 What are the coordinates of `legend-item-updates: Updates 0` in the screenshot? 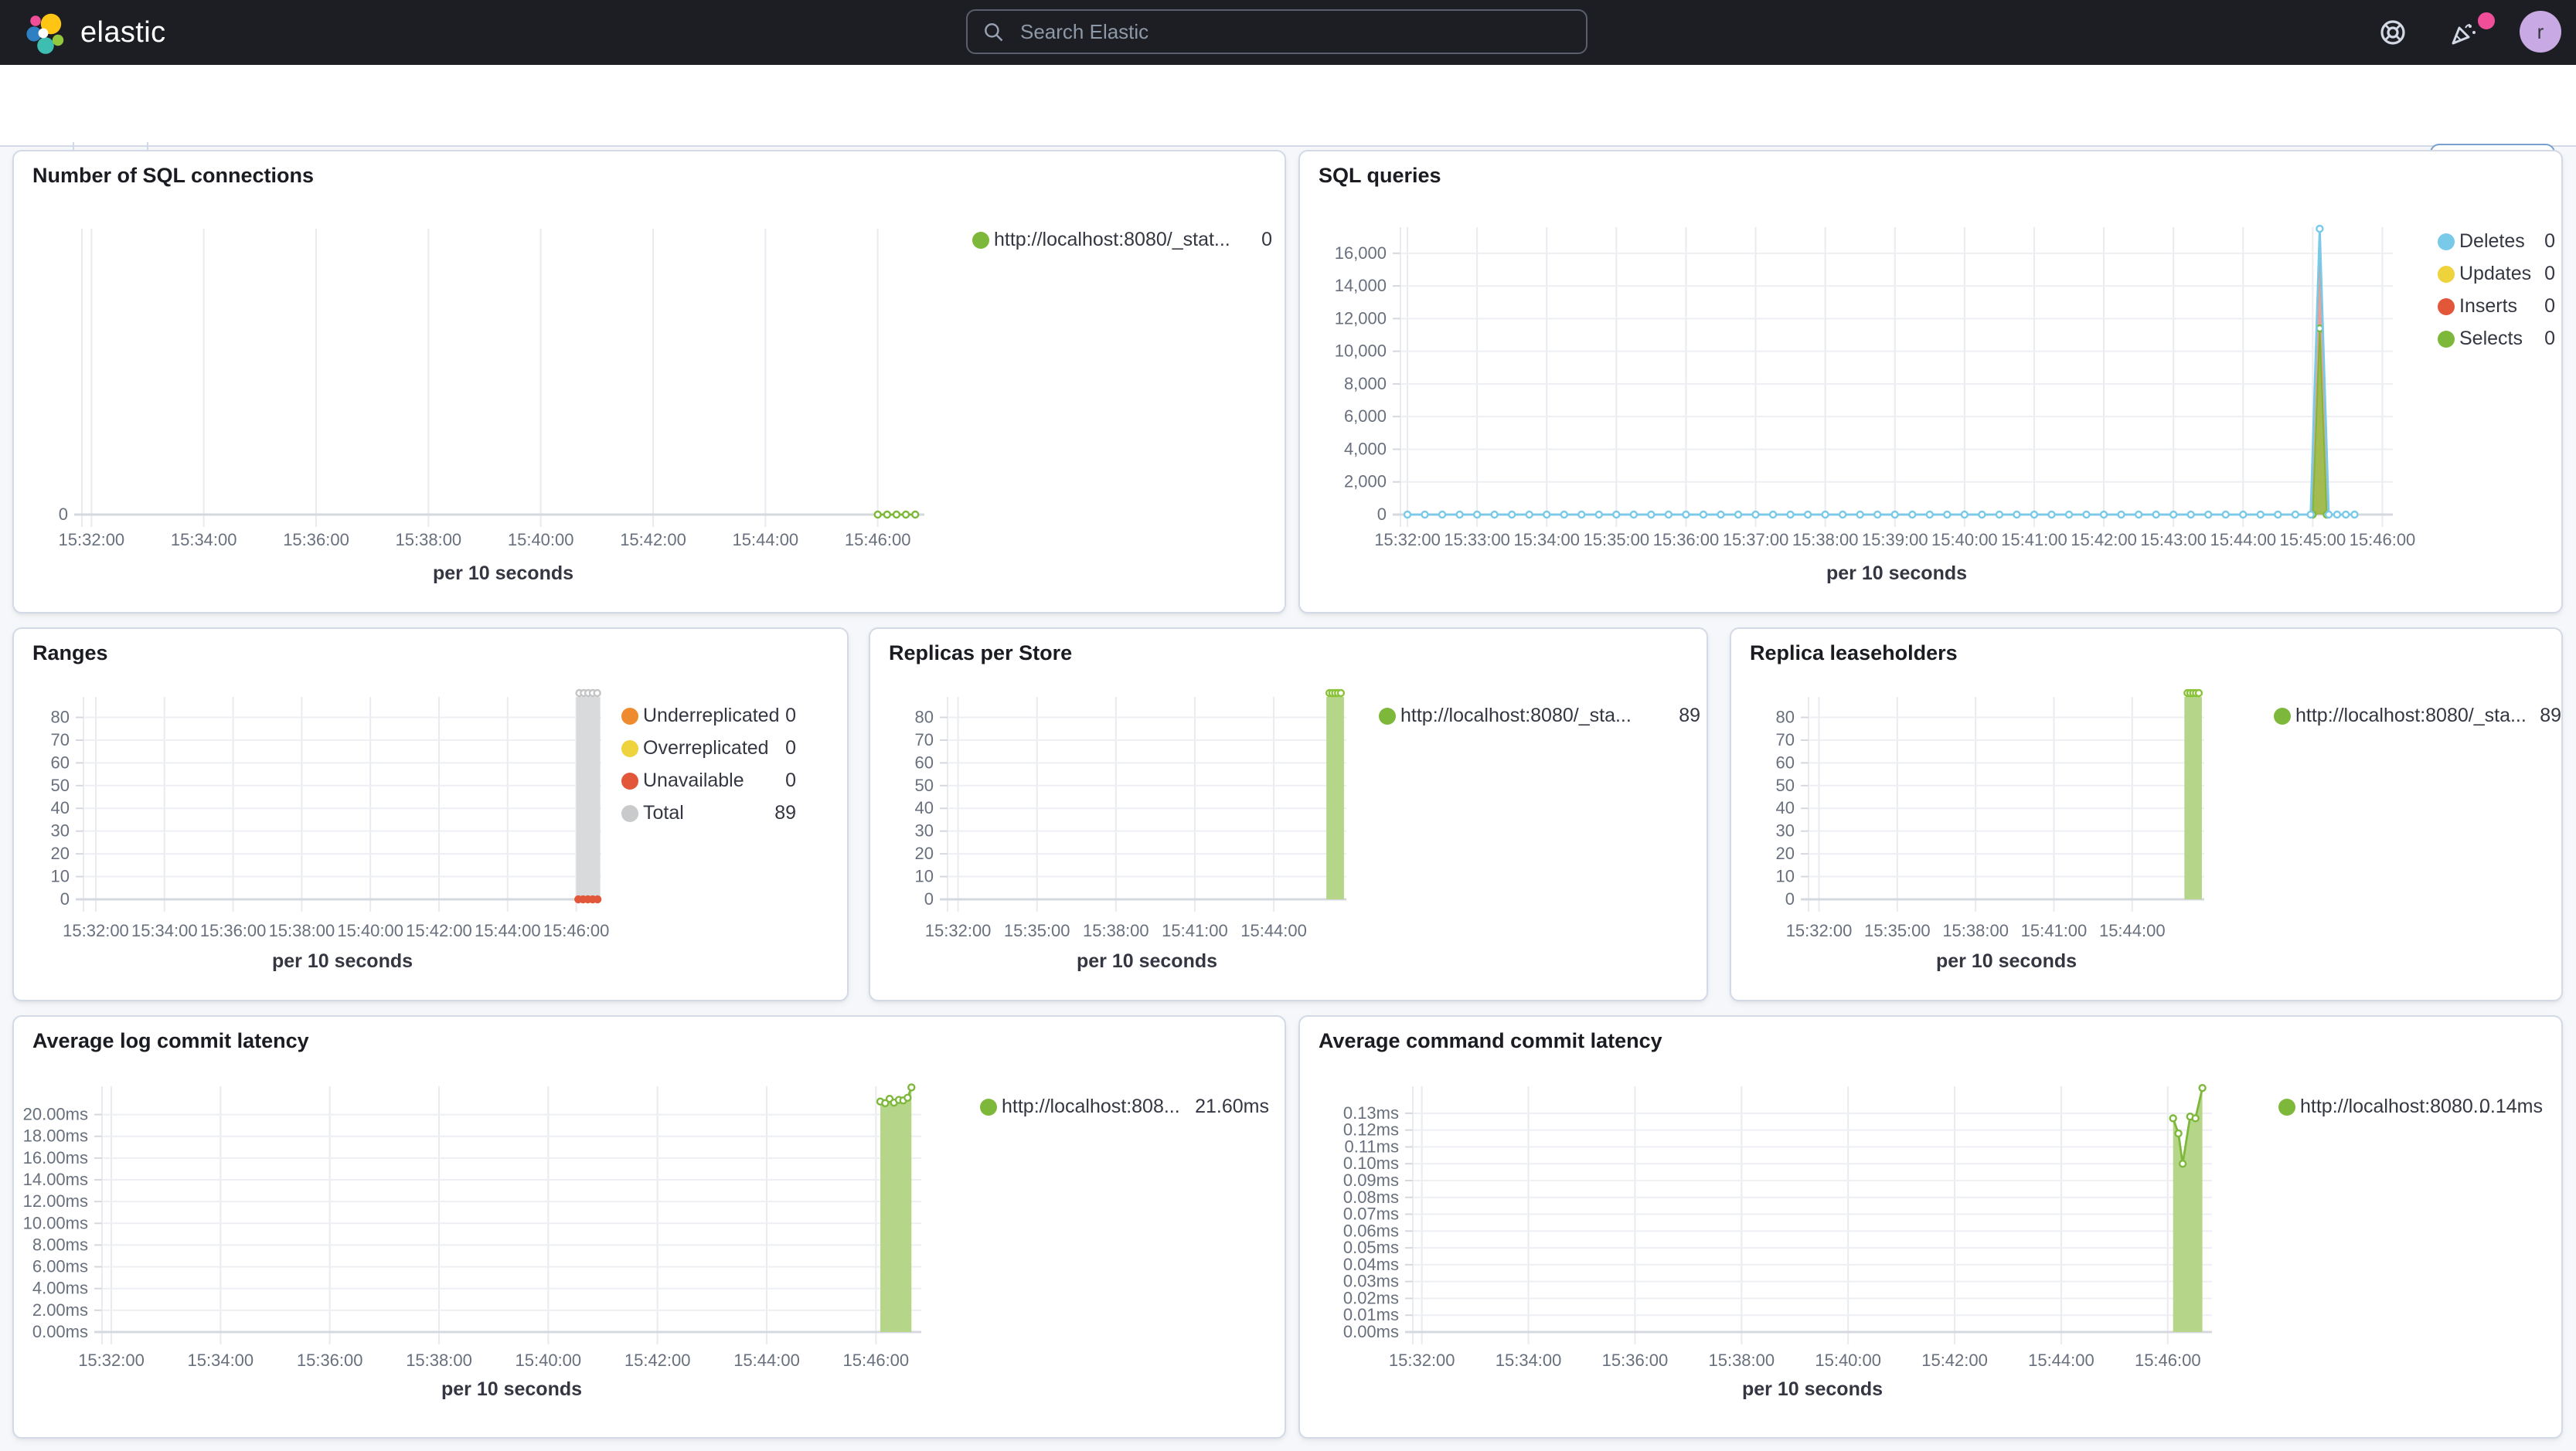 It's located at (1930, 274).